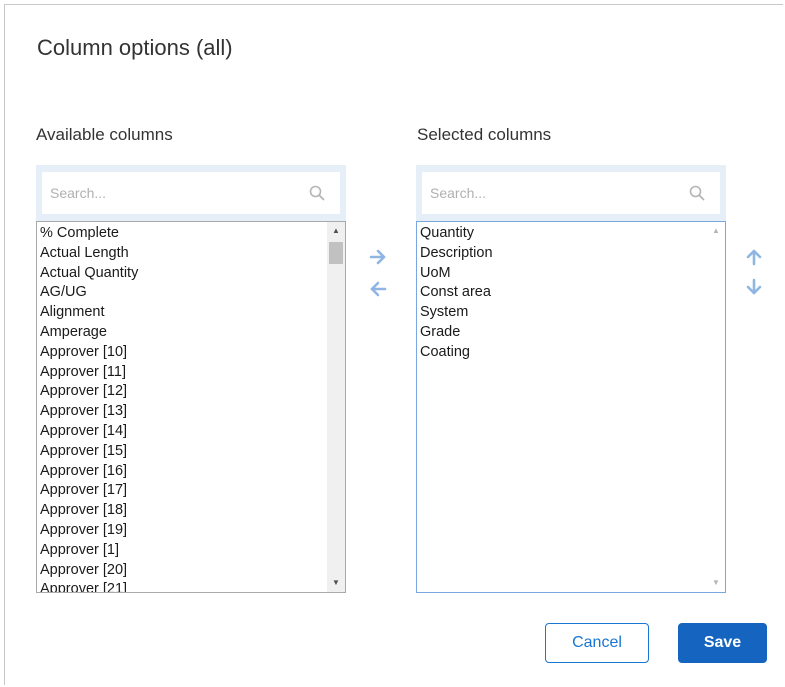 This screenshot has width=785, height=687. Describe the element at coordinates (562, 234) in the screenshot. I see `list-item: Quantity` at that location.